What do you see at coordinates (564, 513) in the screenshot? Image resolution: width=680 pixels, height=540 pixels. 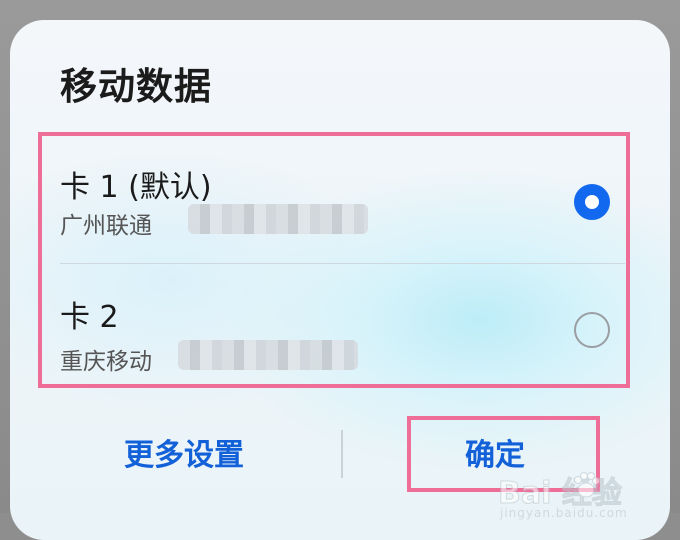 I see `watermark-url: jingyan.baidu.com` at bounding box center [564, 513].